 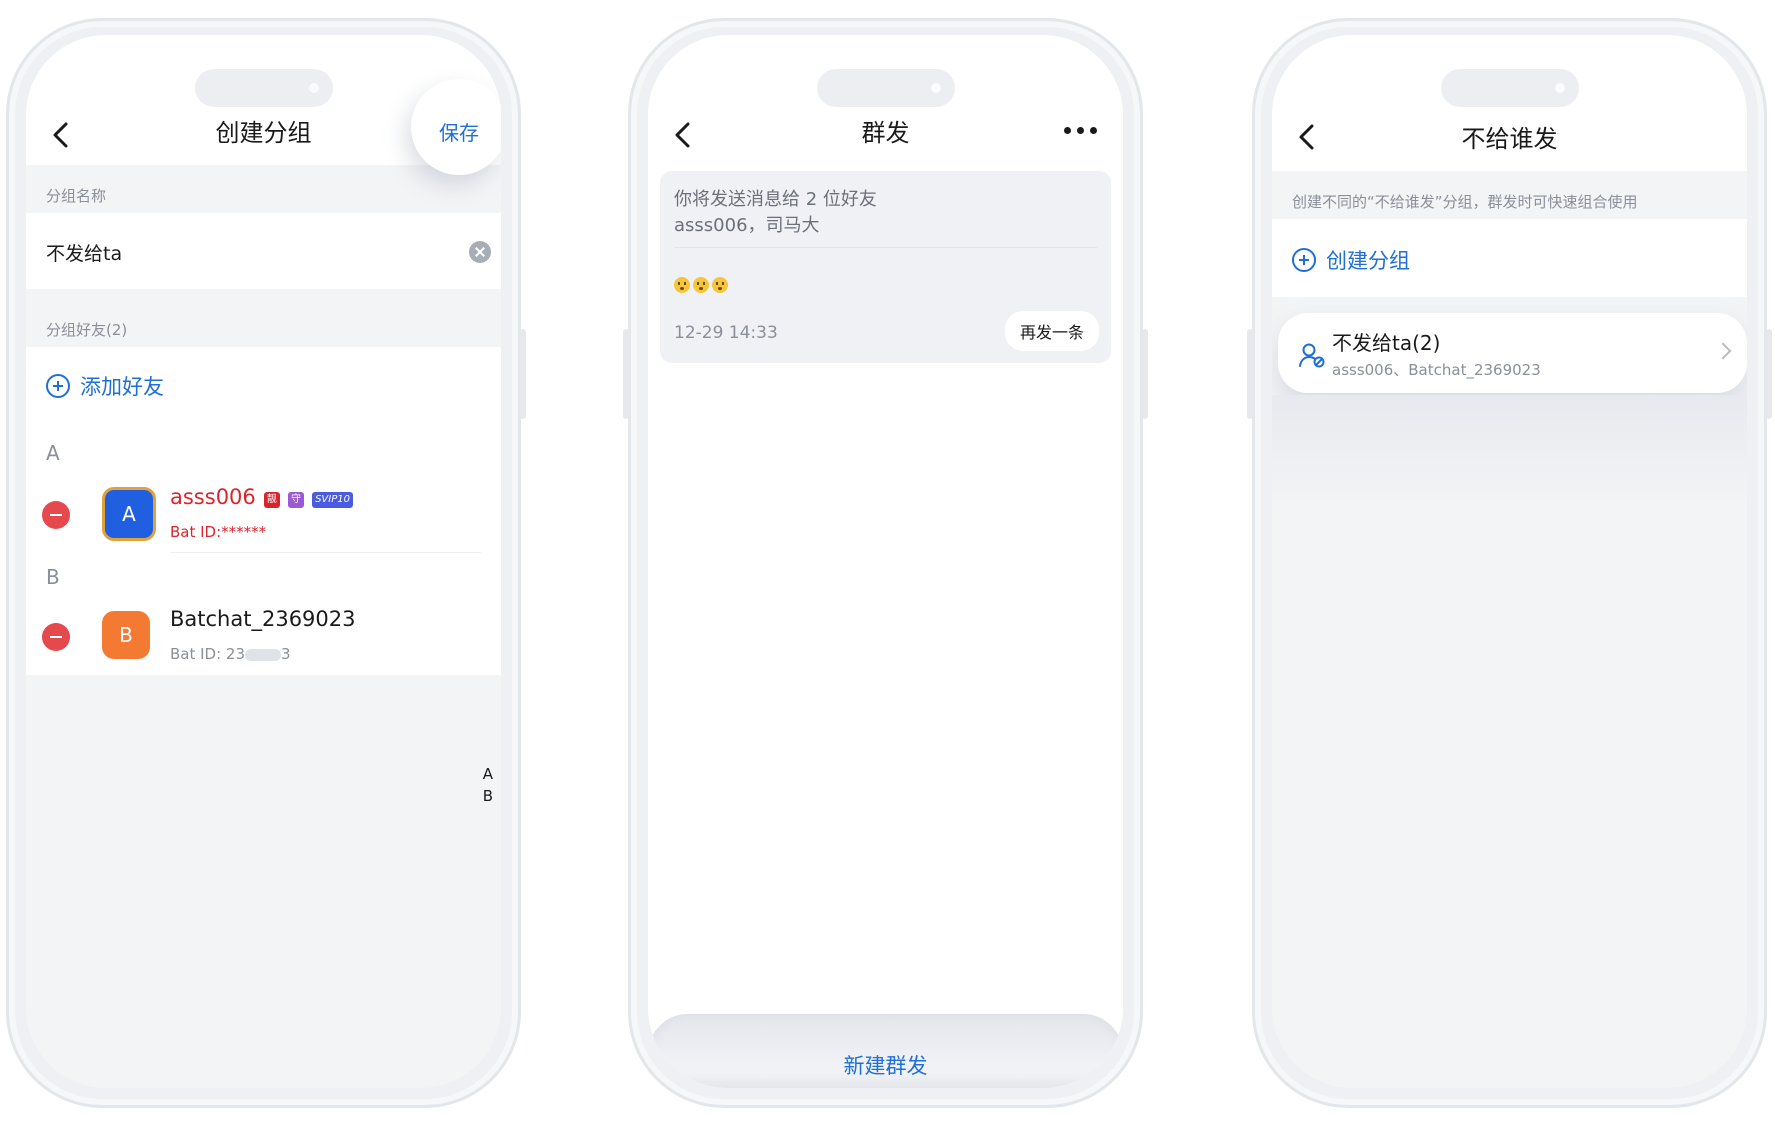 What do you see at coordinates (263, 251) in the screenshot?
I see `group-name-row: 不发给ta` at bounding box center [263, 251].